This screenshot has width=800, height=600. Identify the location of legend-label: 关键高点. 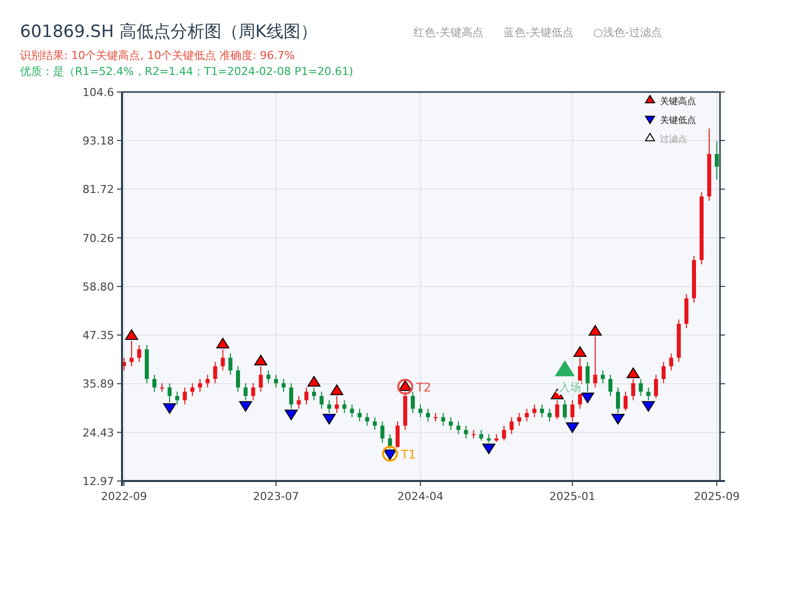
(678, 102).